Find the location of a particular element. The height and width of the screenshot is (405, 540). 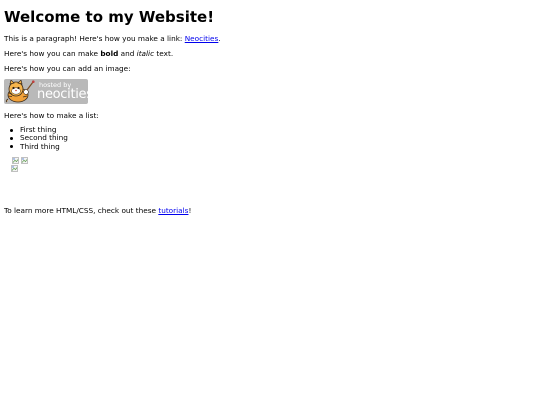

tutorials-text: To learn more HTML/CSS, check out these is located at coordinates (81, 210).